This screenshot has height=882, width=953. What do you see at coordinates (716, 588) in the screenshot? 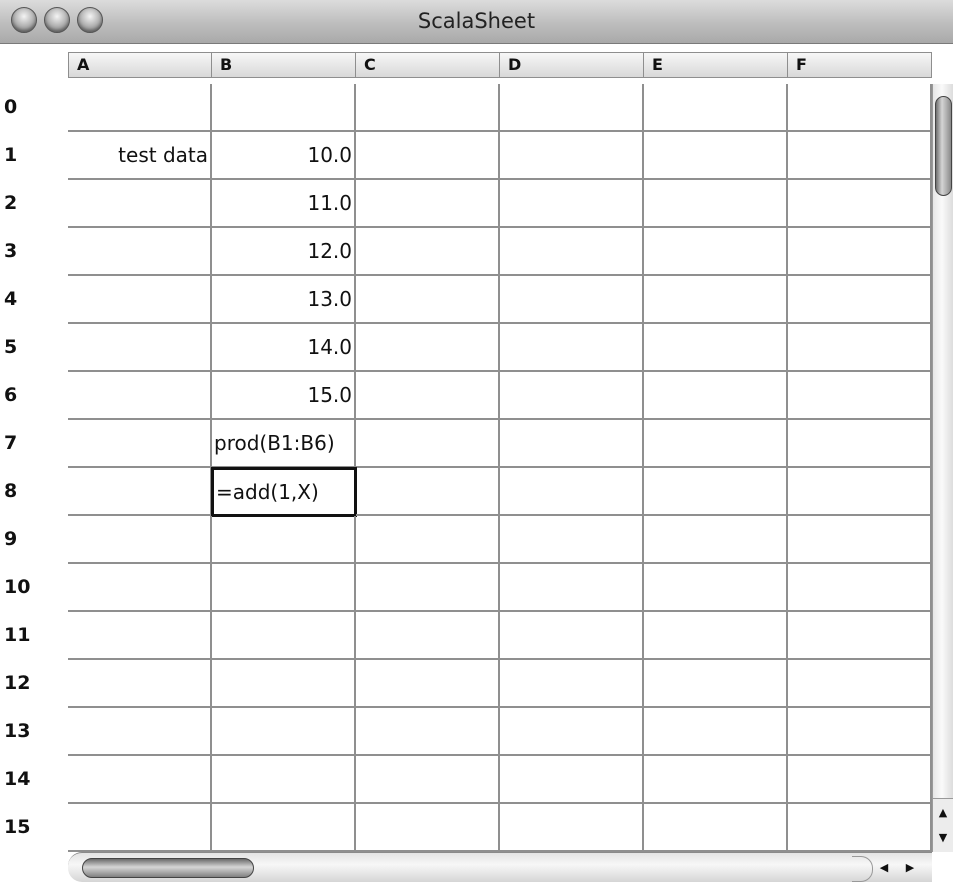
I see `cell-e10` at bounding box center [716, 588].